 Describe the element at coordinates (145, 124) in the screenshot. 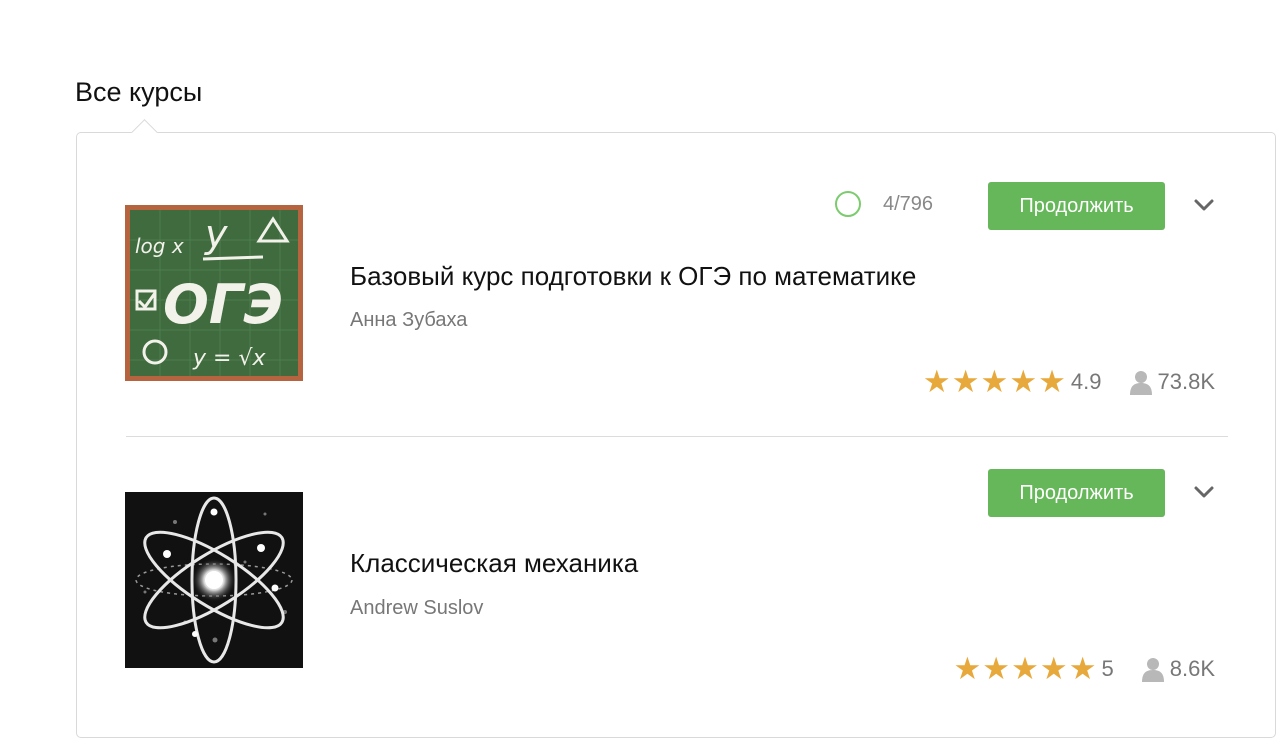

I see `panel-notch` at that location.